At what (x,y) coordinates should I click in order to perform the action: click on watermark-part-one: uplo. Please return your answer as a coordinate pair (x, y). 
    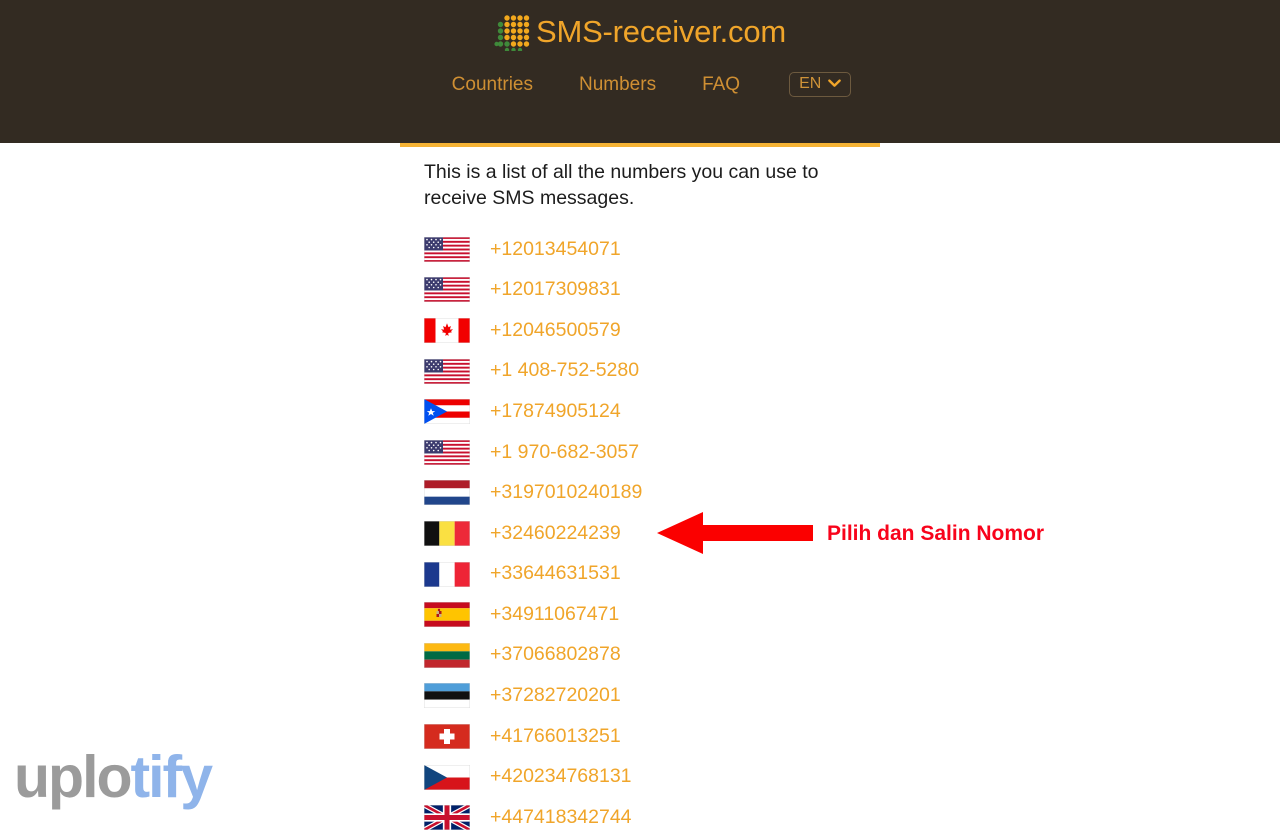
    Looking at the image, I should click on (73, 777).